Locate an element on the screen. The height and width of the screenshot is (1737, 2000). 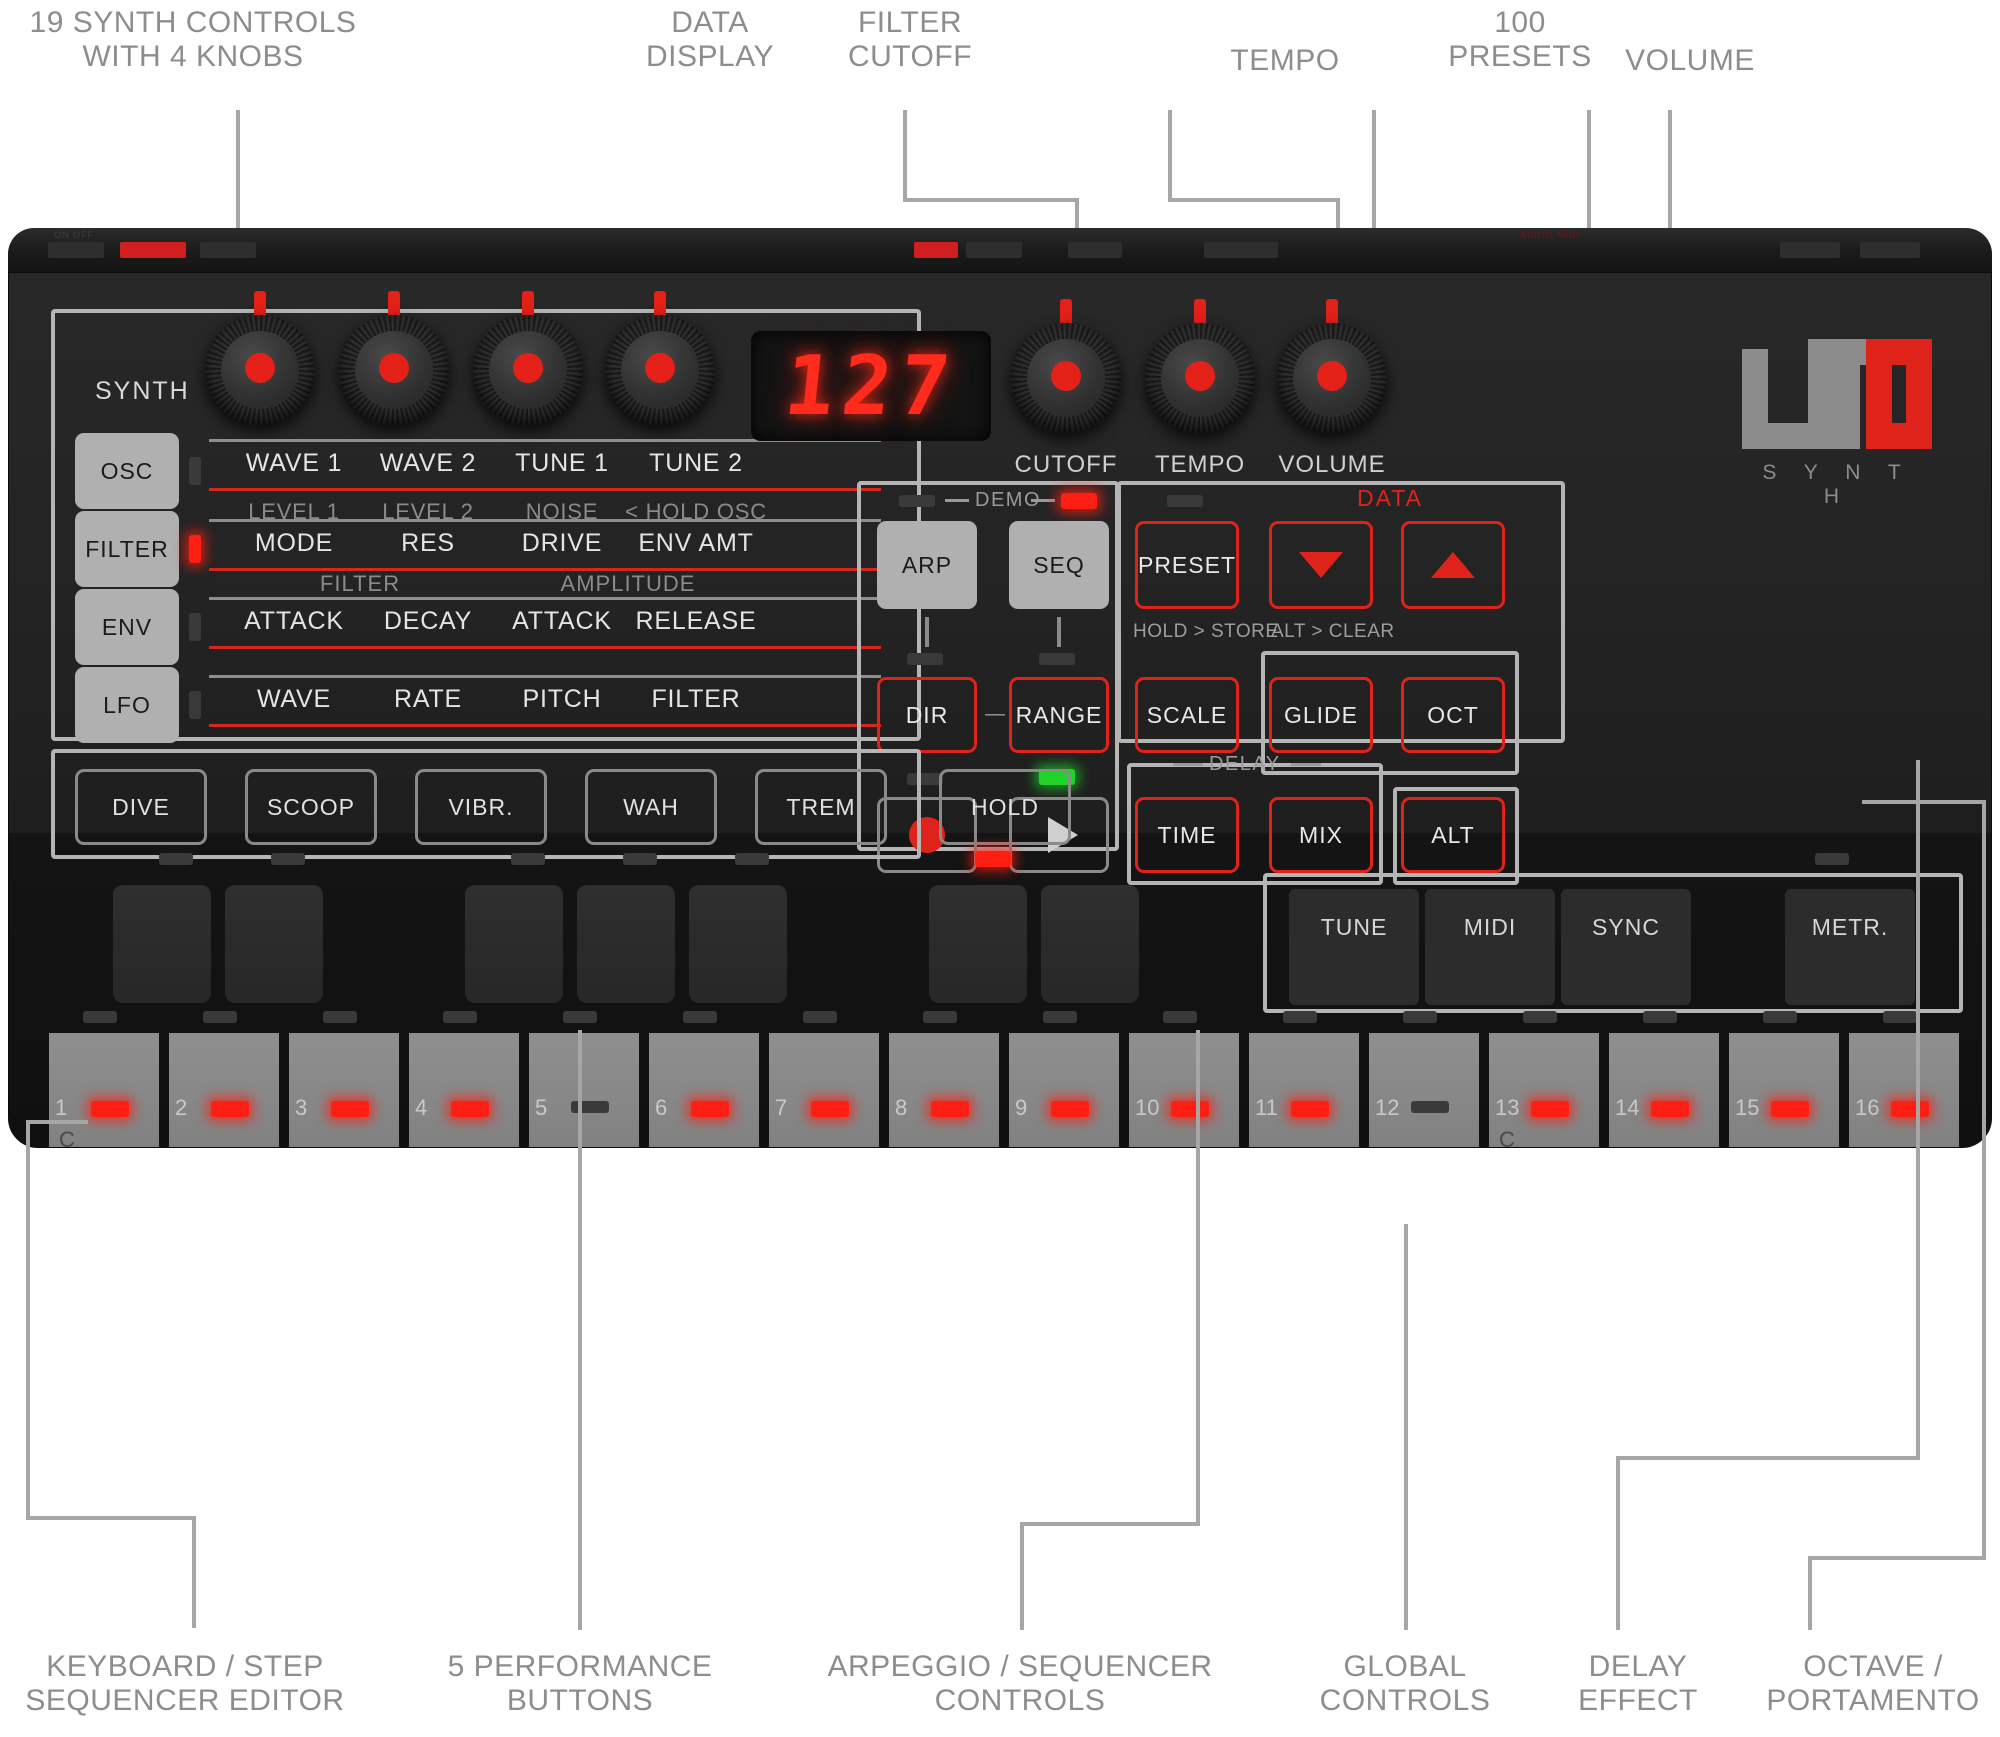
button-delay-mix: MIX is located at coordinates (1321, 835).